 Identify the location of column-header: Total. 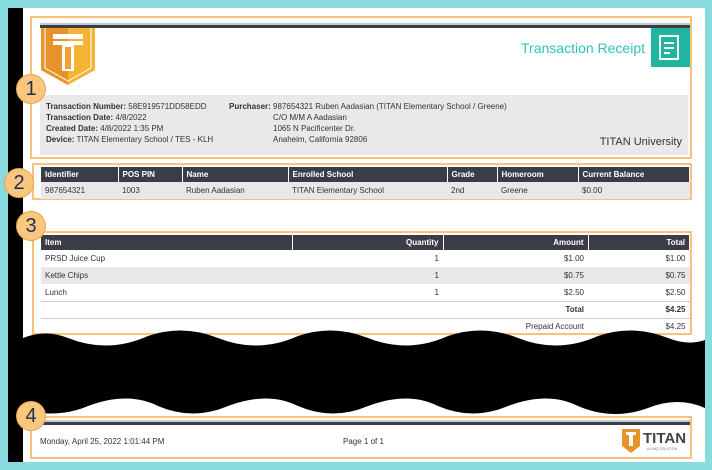
(639, 242).